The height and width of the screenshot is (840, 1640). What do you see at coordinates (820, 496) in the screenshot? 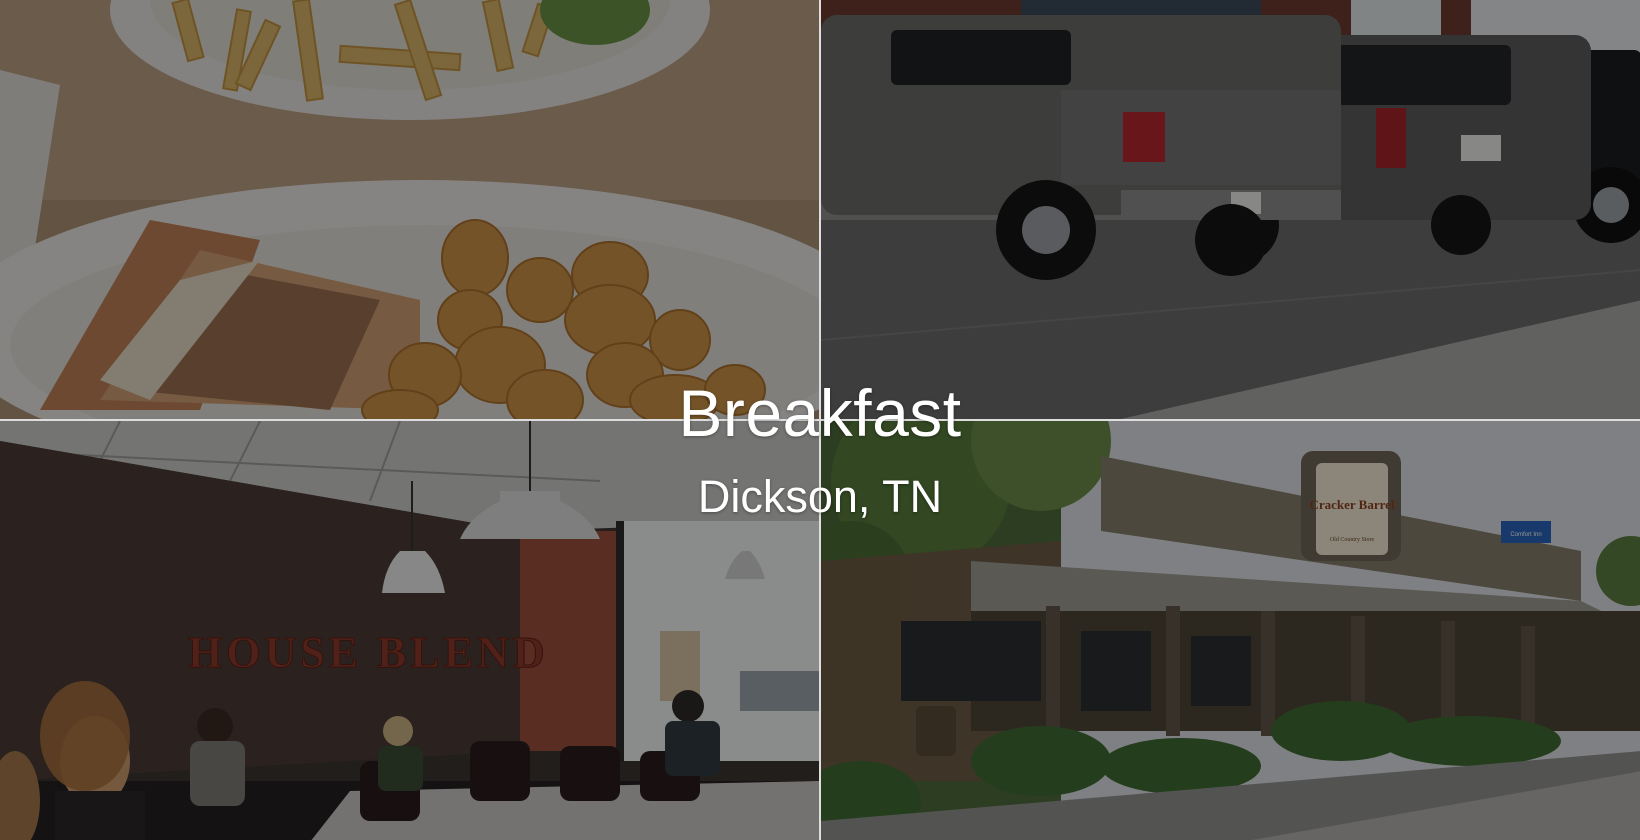
I see `location-subtitle: Dickson, TN` at bounding box center [820, 496].